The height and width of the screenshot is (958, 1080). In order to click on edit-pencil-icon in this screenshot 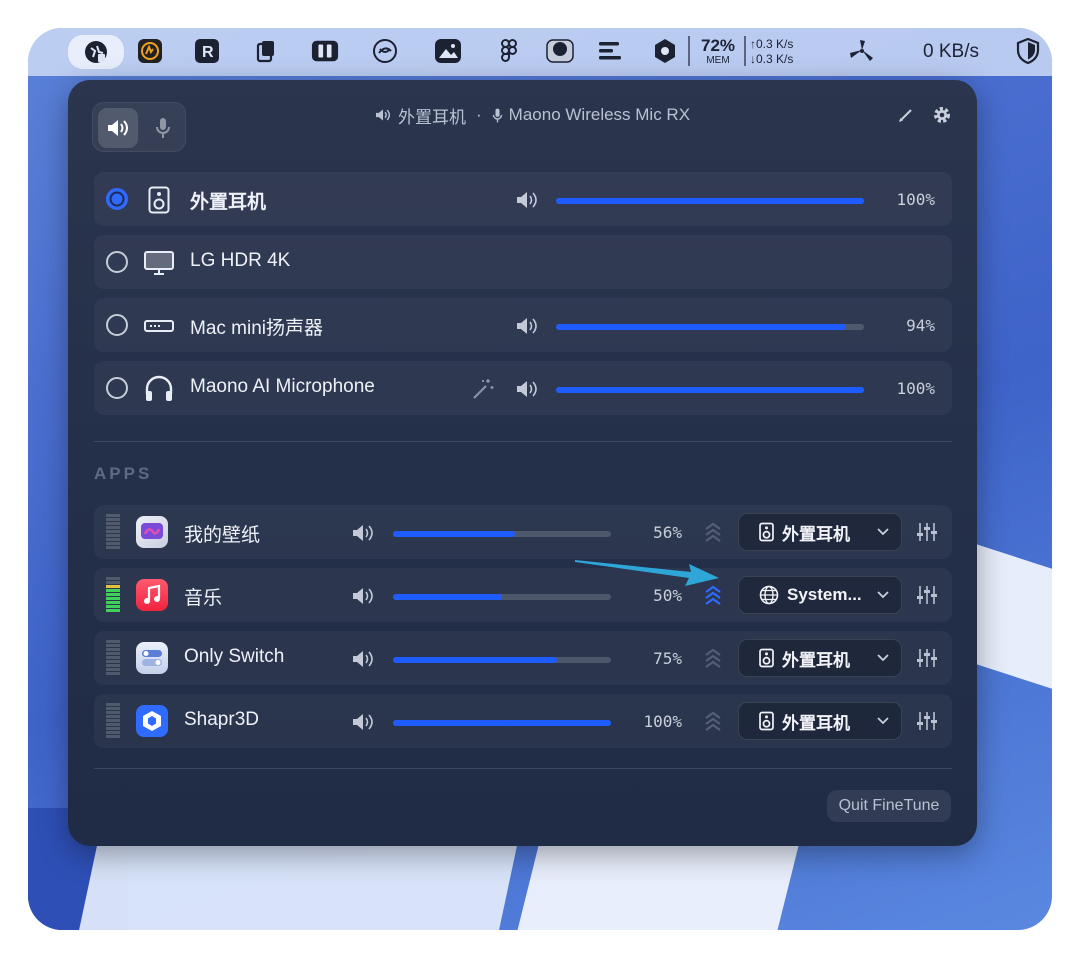, I will do `click(906, 115)`.